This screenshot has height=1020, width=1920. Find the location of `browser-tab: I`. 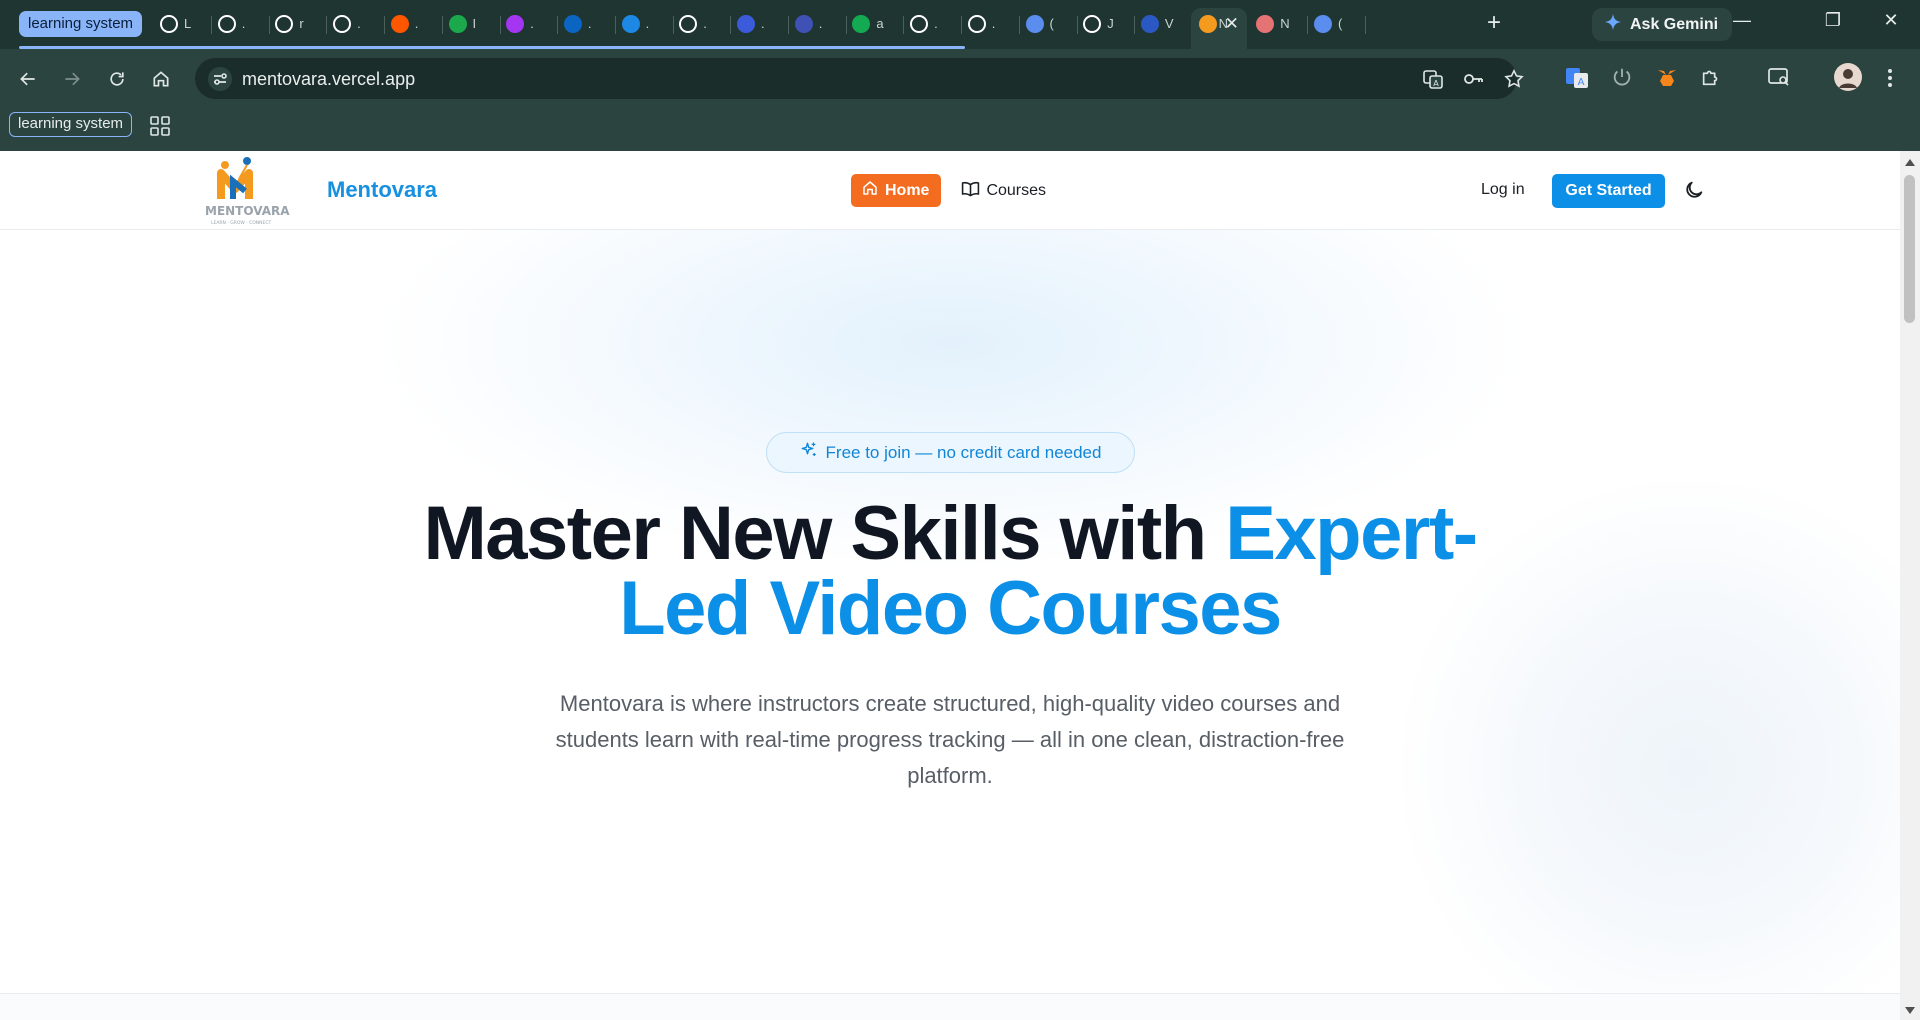

browser-tab: I is located at coordinates (471, 24).